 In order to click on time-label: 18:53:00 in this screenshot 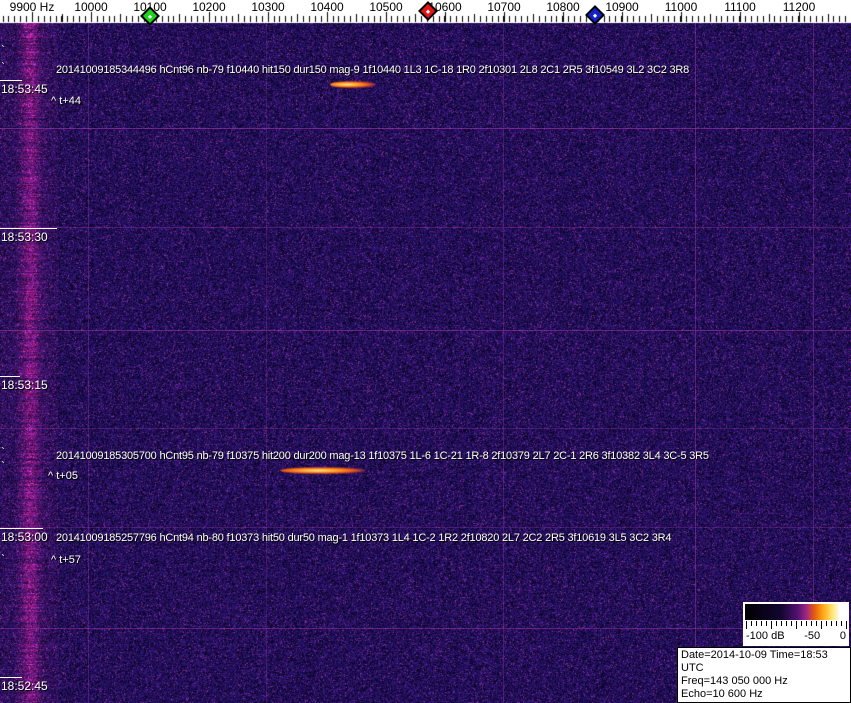, I will do `click(24, 537)`.